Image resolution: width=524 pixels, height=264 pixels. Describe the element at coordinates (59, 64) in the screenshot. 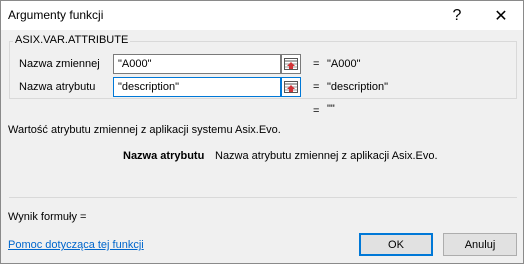

I see `arg-label-variable-name: Nazwa zmiennej` at that location.